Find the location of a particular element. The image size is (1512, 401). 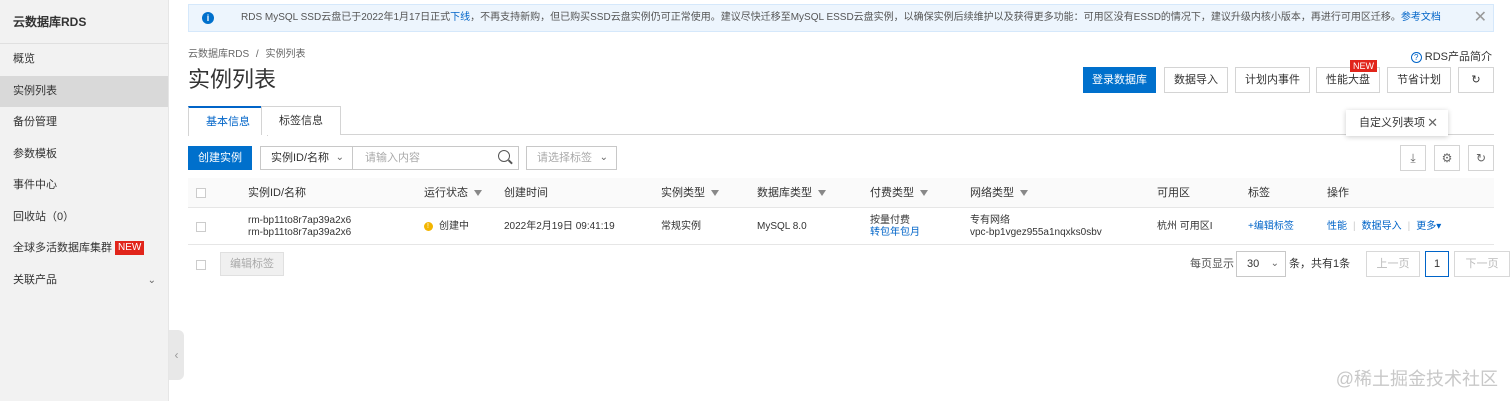

col-ops: 操作 is located at coordinates (1338, 193).